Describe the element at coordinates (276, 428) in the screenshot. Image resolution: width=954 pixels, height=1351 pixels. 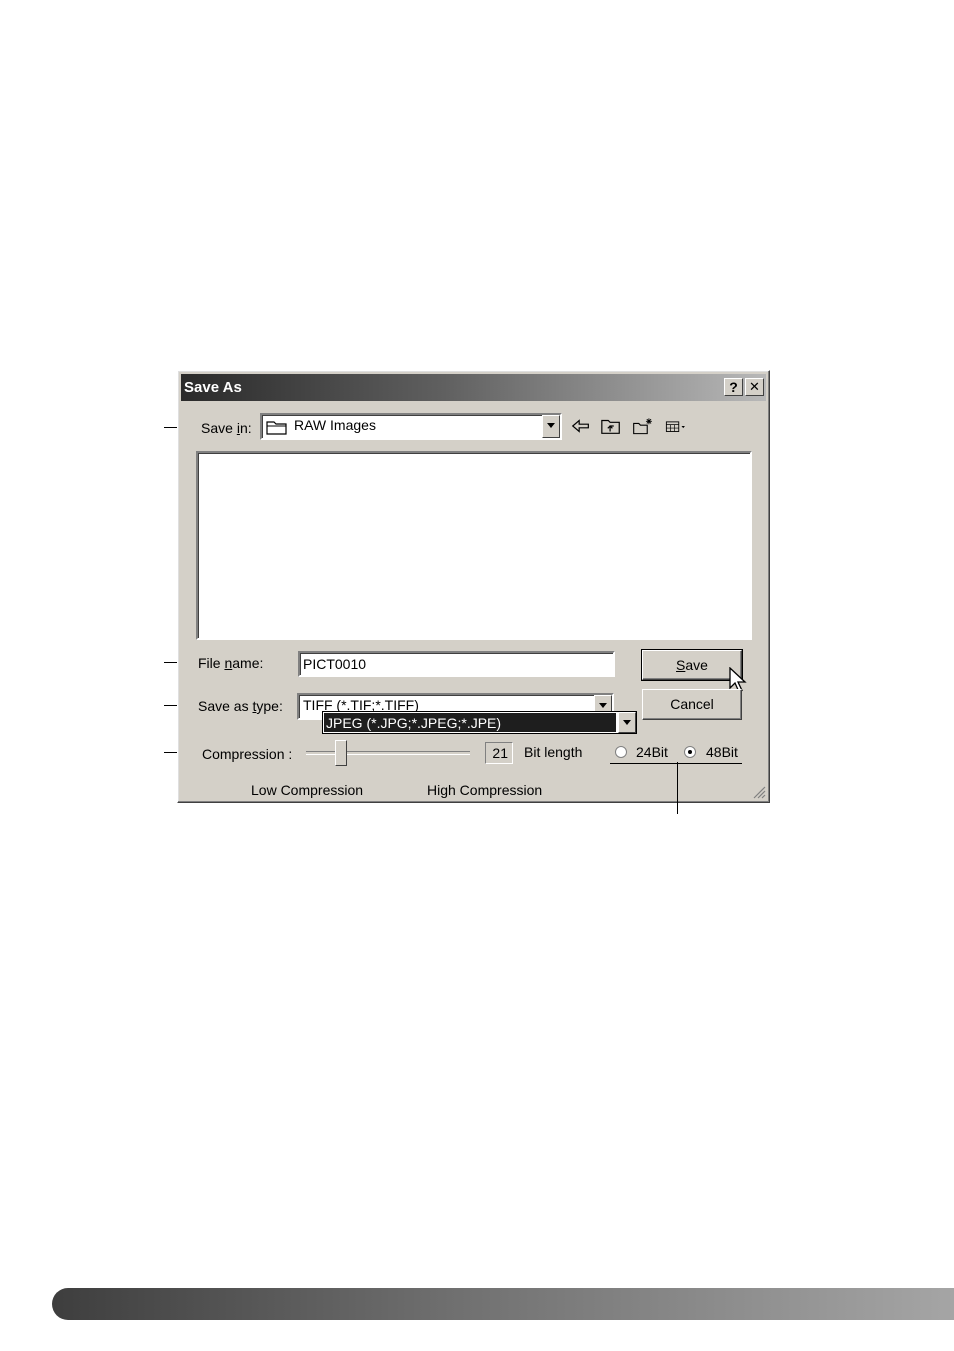
I see `folder-icon` at that location.